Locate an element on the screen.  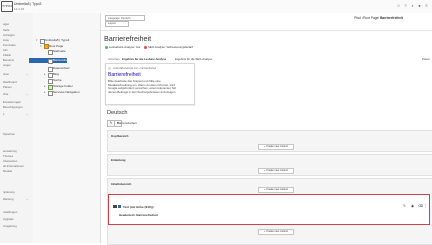
page-title: Barrierefreiheit is located at coordinates (128, 38).